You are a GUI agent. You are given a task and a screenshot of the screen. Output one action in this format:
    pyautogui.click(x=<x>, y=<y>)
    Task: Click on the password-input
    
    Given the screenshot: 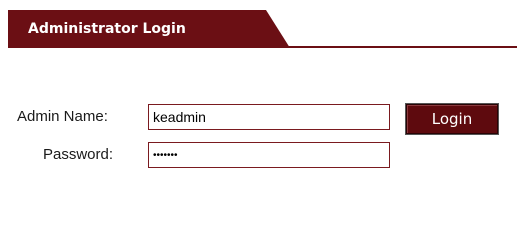 What is the action you would take?
    pyautogui.click(x=269, y=155)
    